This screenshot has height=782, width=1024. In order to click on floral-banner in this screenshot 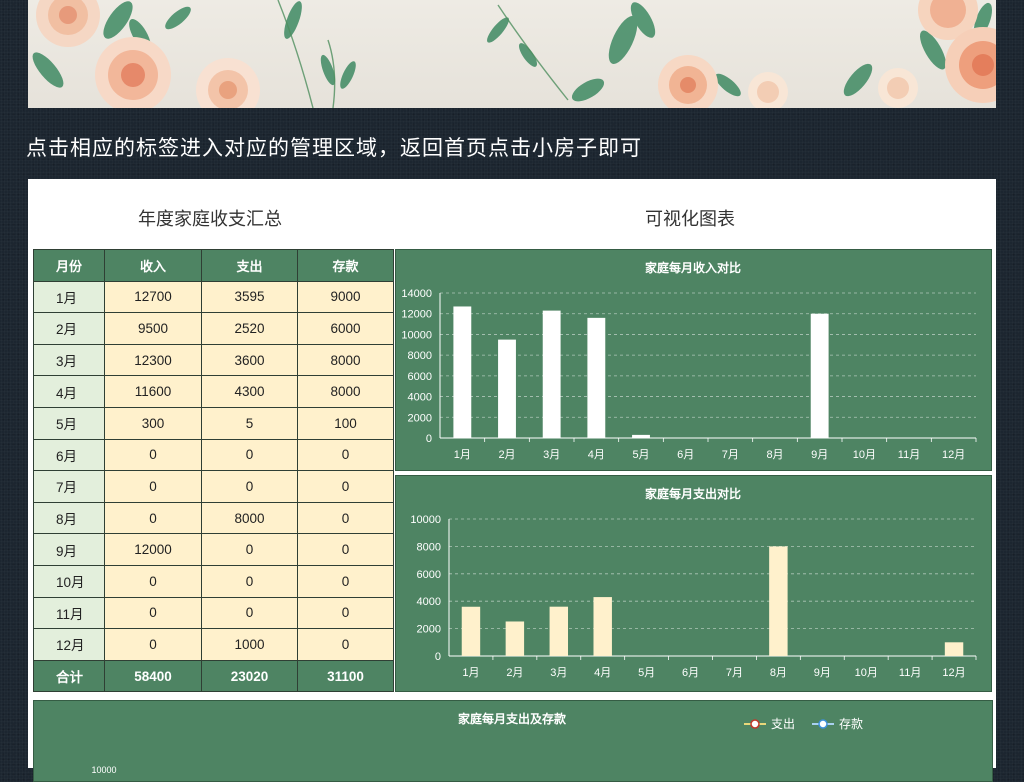, I will do `click(512, 54)`.